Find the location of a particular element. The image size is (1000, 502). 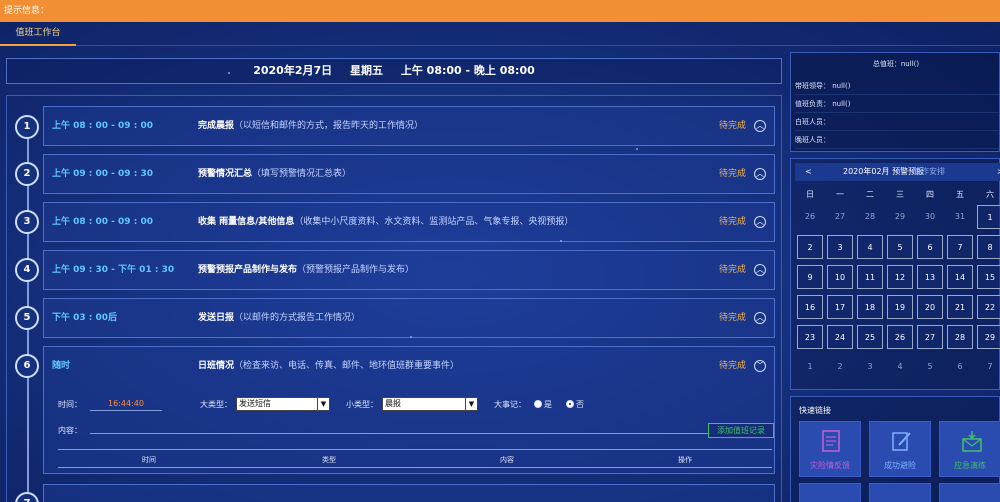

weekday-header: 四 is located at coordinates (930, 194).